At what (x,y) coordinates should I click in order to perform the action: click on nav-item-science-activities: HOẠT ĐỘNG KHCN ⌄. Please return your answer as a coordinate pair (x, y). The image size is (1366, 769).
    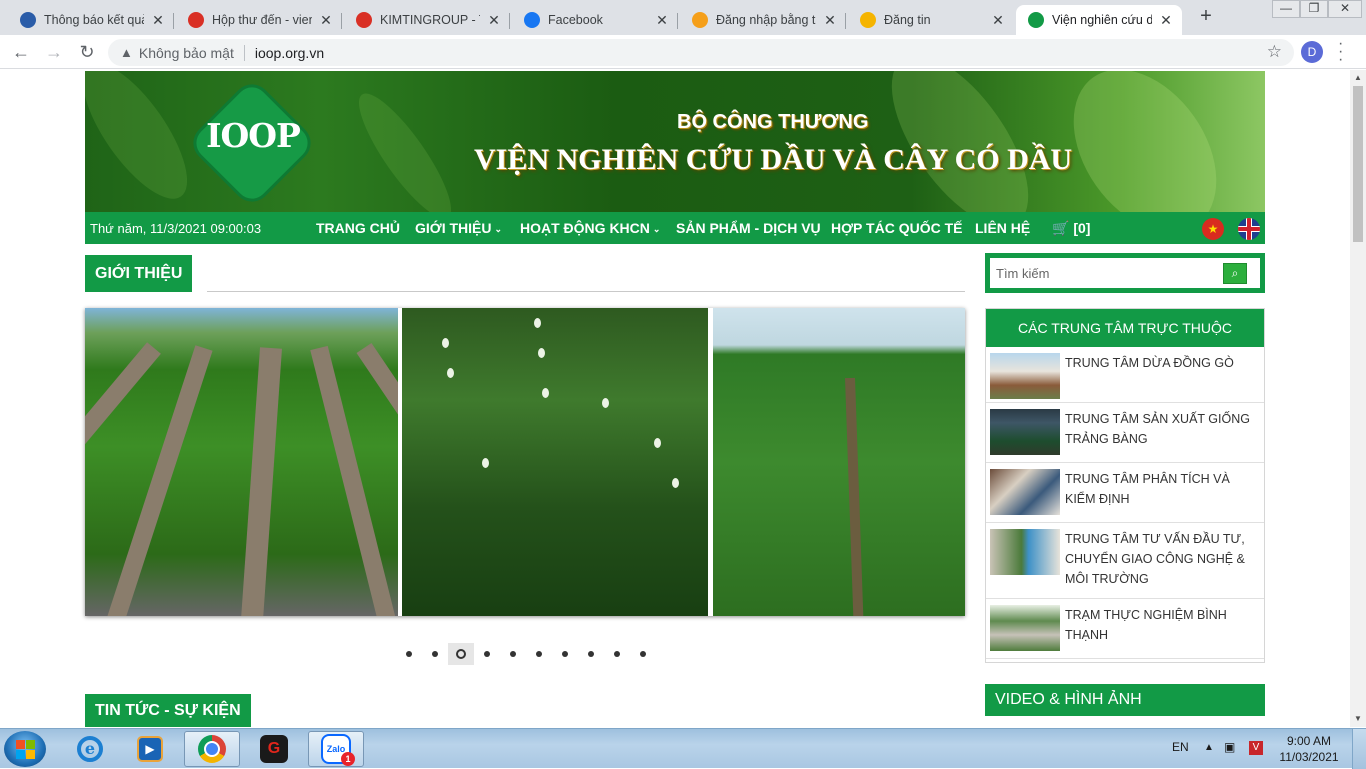
    Looking at the image, I should click on (590, 228).